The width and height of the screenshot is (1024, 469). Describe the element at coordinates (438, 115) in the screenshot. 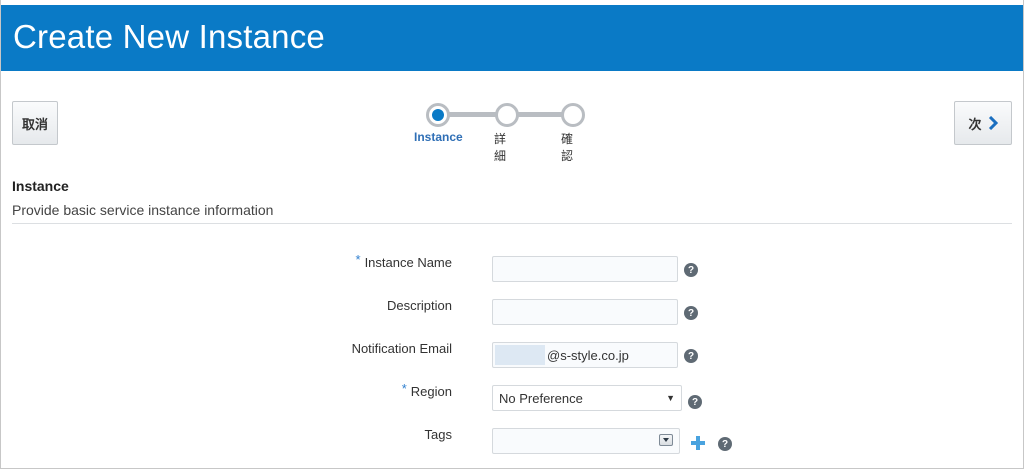

I see `train-stop-instance` at that location.